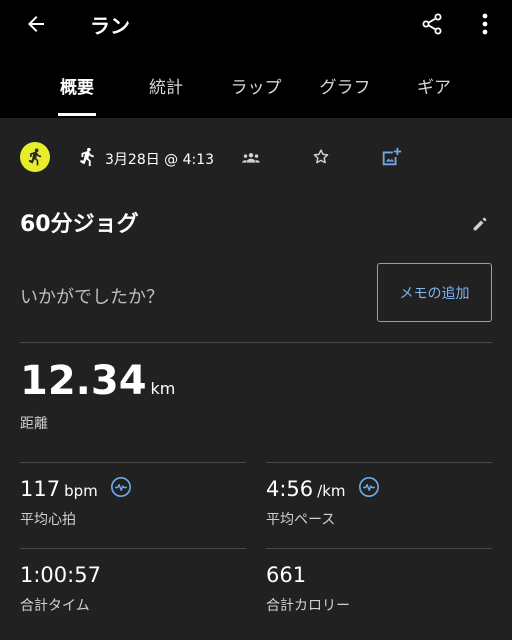  What do you see at coordinates (301, 520) in the screenshot?
I see `avg-pace-label: 平均ペース` at bounding box center [301, 520].